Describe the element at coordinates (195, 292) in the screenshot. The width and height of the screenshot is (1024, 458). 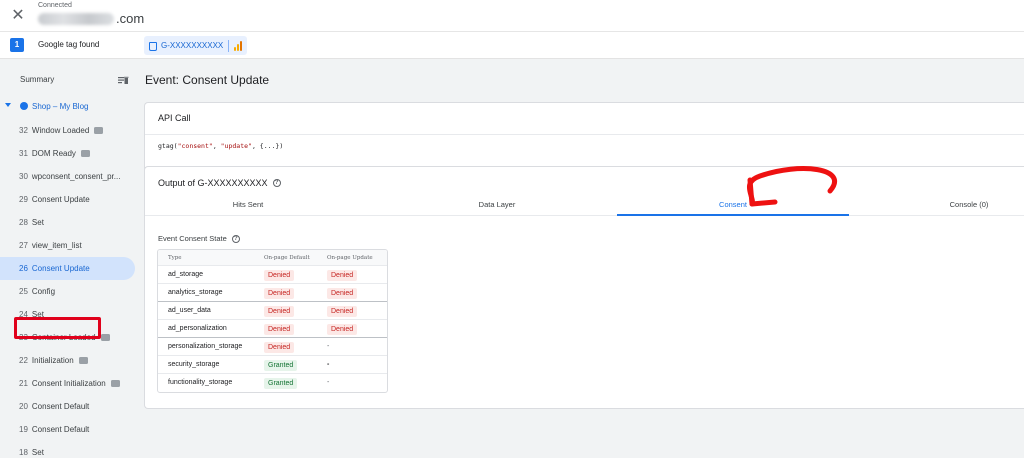
I see `consent-type: analytics_storage` at that location.